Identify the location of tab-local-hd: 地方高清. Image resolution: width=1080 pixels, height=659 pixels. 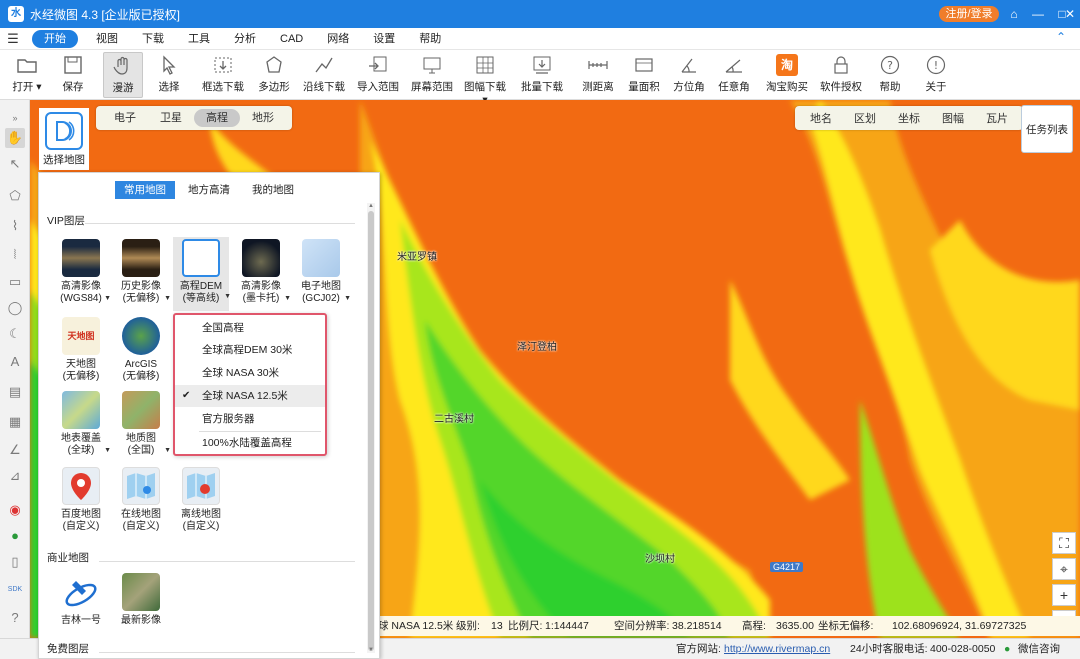
(209, 190).